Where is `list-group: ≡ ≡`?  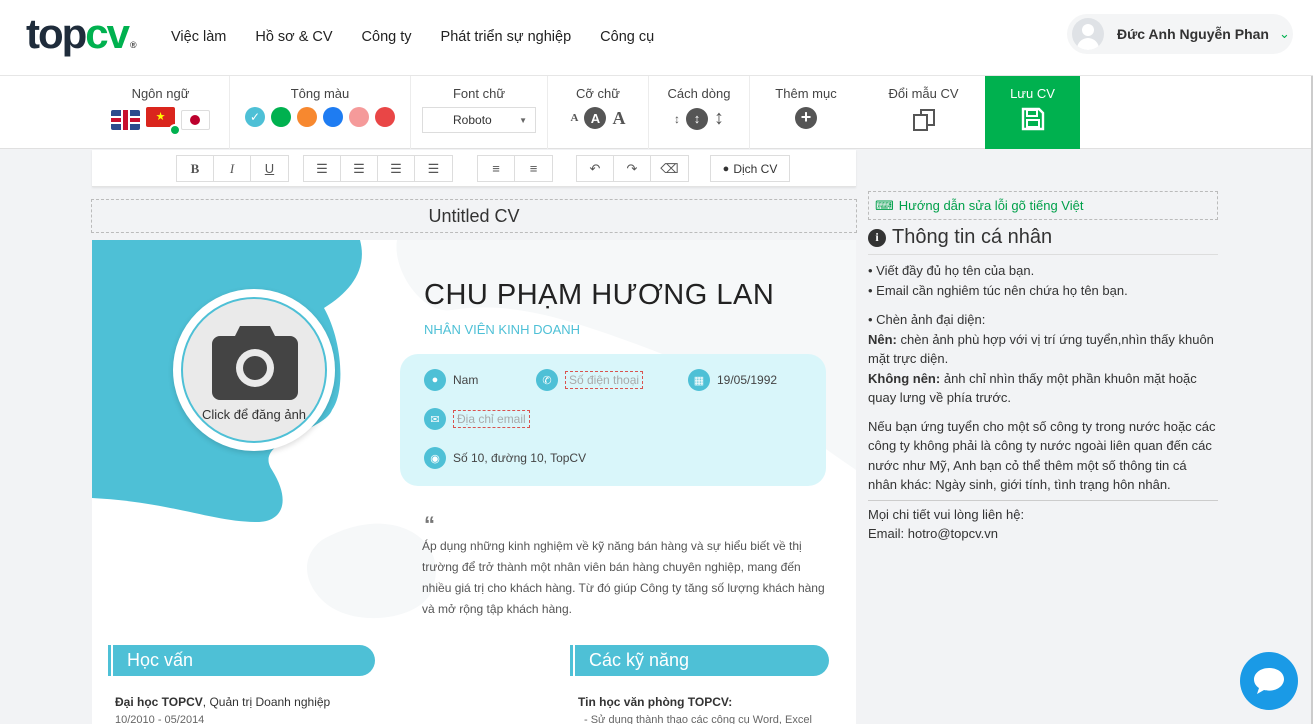
list-group: ≡ ≡ is located at coordinates (515, 168).